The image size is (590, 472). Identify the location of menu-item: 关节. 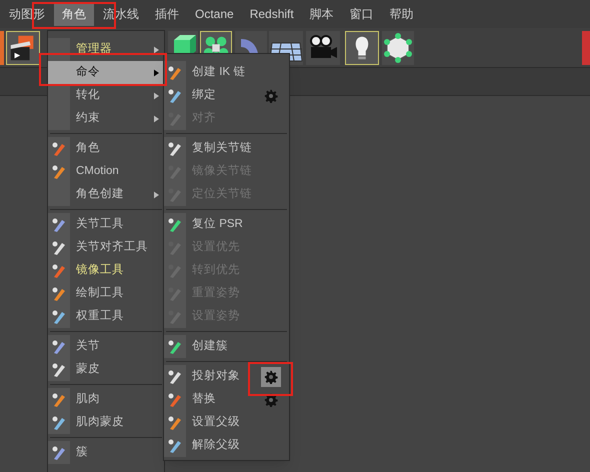
(106, 346).